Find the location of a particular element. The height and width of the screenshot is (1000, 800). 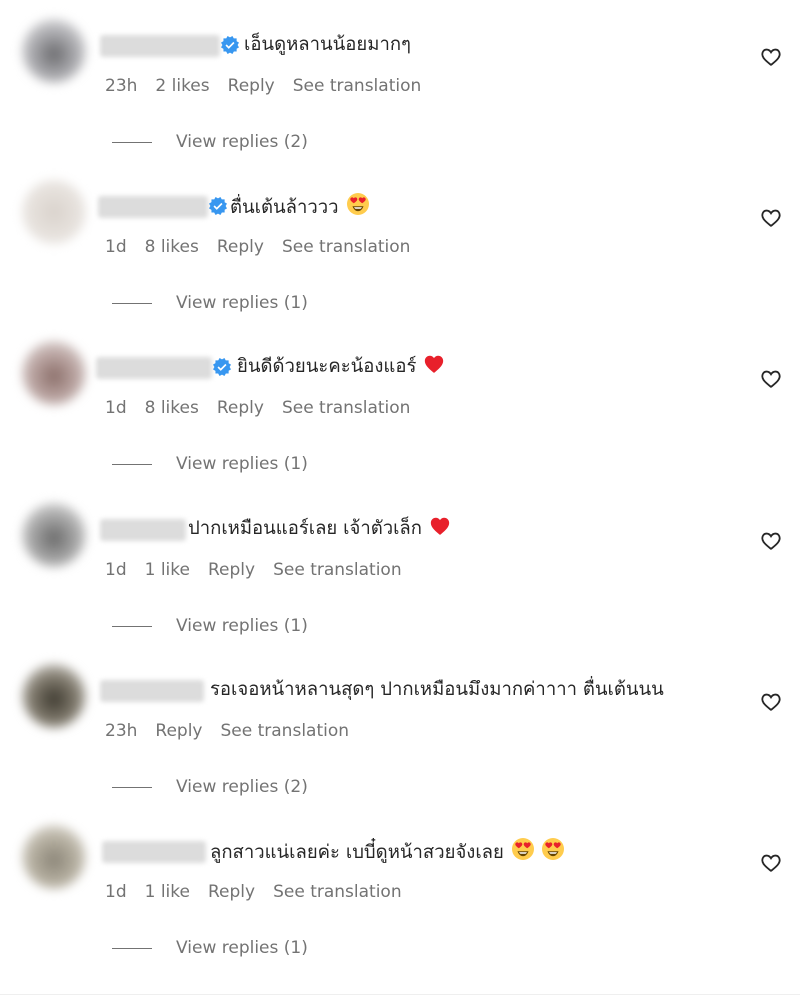

comment-text: เอ็นดูหลานน้อยมากๆ is located at coordinates (327, 45).